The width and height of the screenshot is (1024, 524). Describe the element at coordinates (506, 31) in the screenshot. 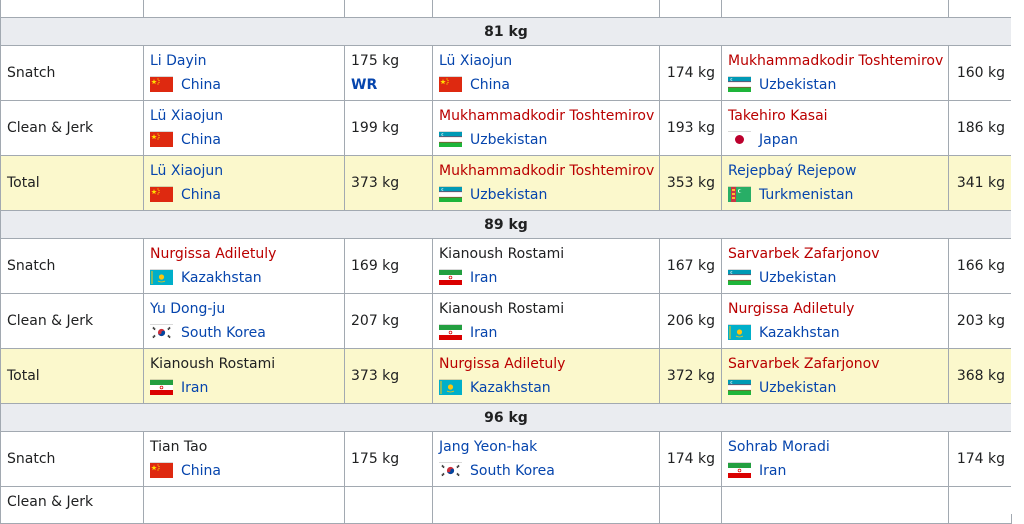

I see `weight-class-title: 81 kg` at that location.